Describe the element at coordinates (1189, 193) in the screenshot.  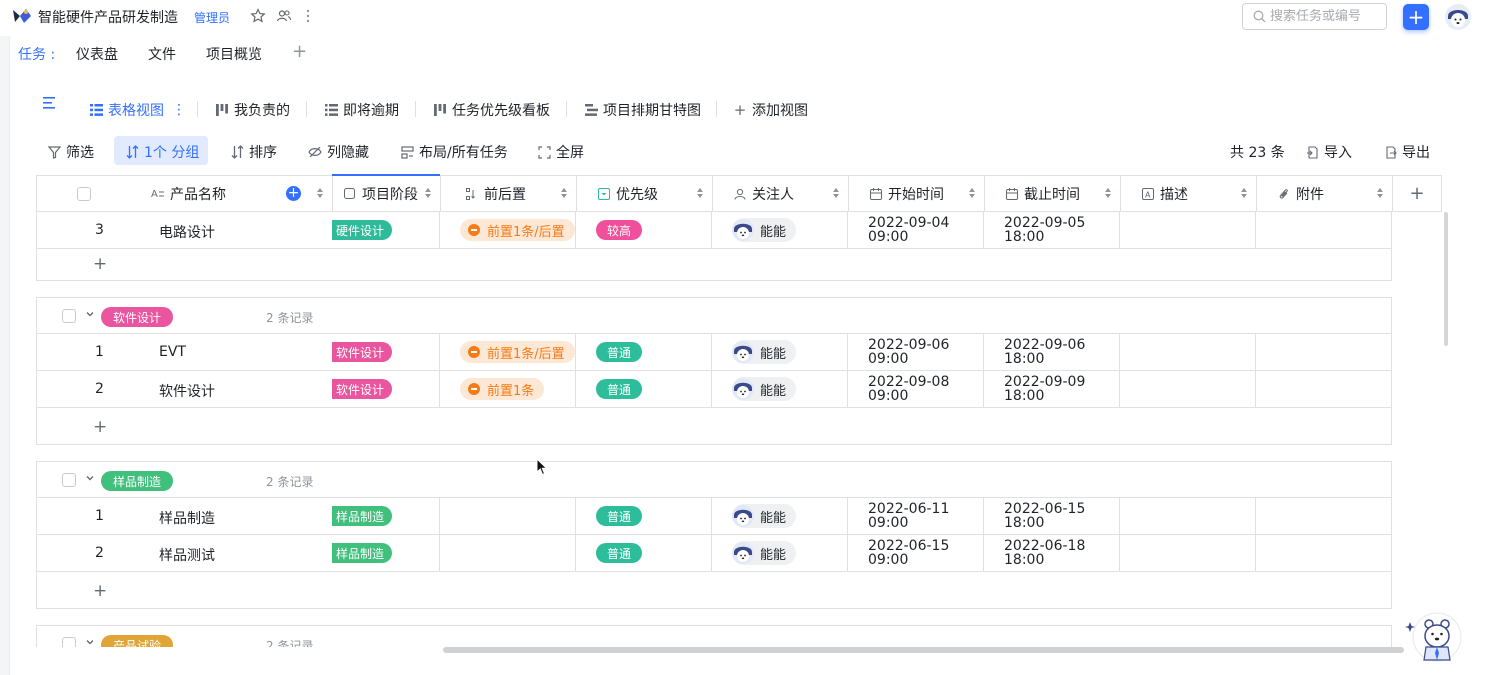
I see `column-header-description: A 描述` at that location.